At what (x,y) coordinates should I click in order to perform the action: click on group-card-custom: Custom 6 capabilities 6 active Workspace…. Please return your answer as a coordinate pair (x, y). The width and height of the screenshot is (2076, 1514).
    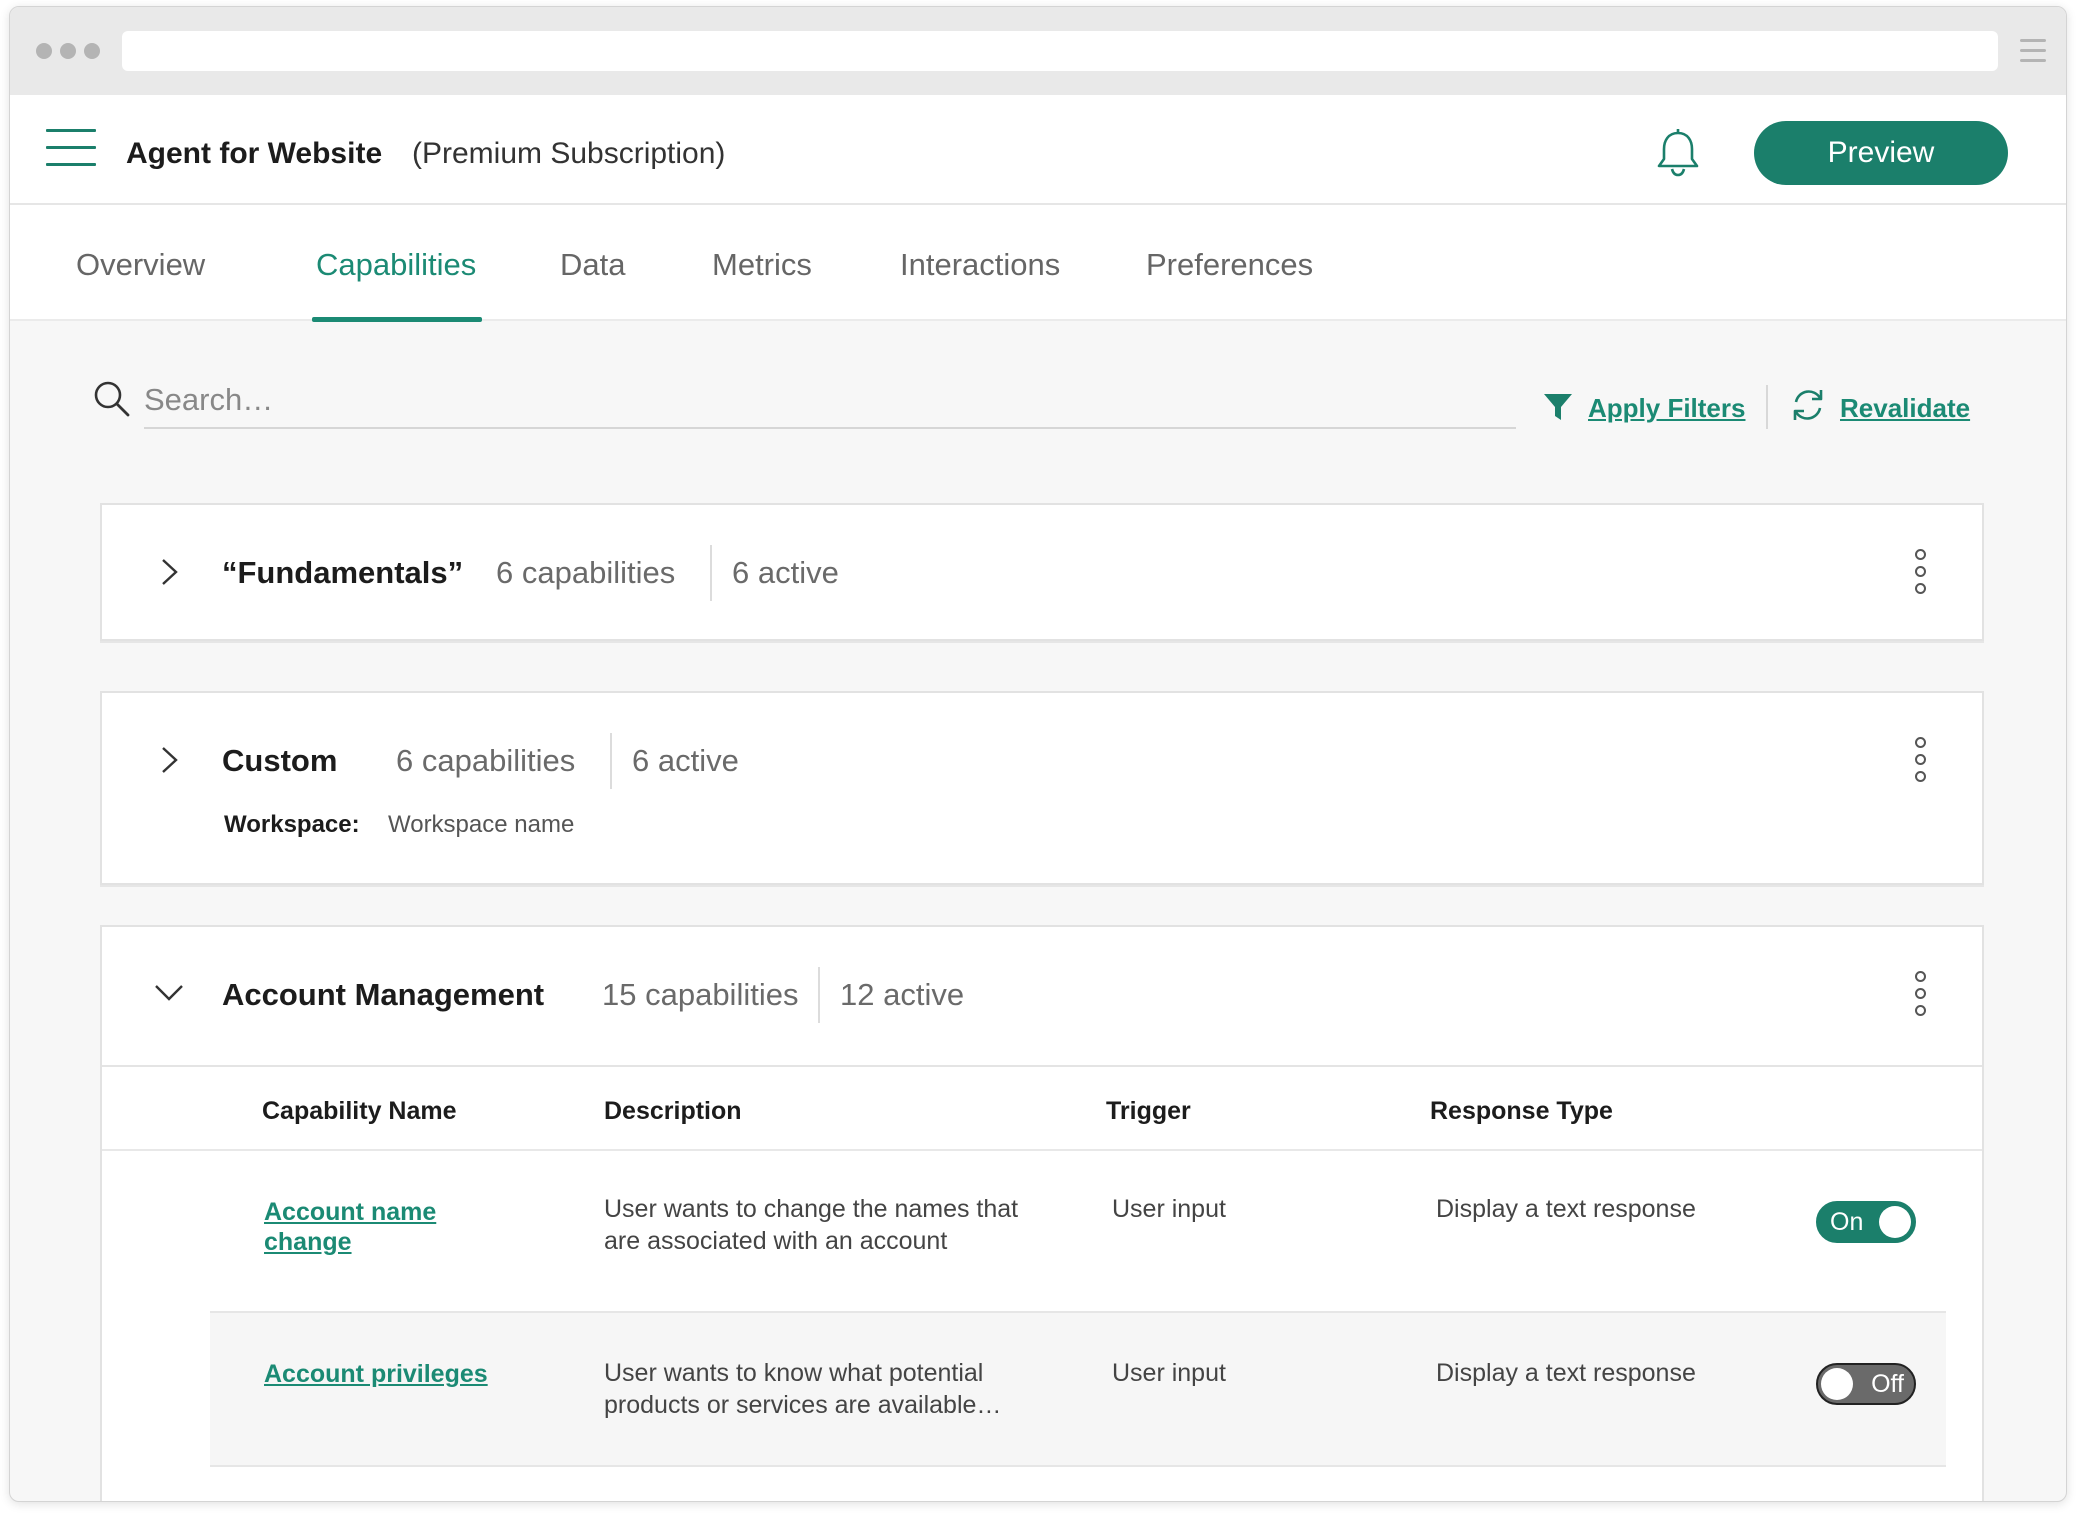
    Looking at the image, I should click on (1042, 788).